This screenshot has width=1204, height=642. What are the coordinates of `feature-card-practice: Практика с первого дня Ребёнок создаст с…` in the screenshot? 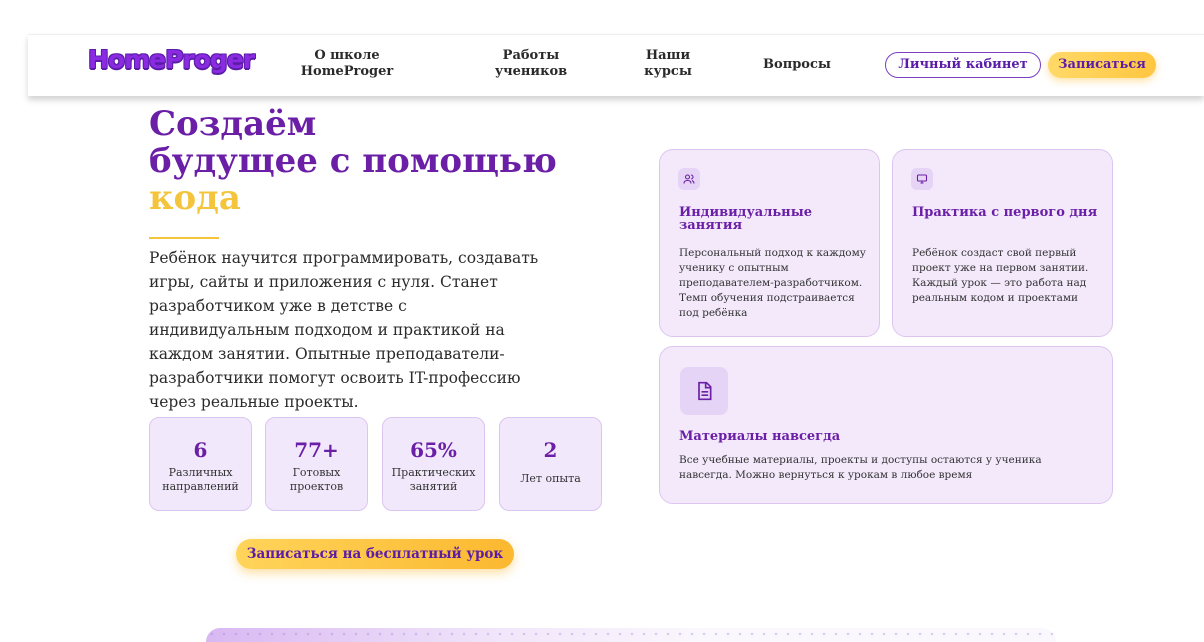 It's located at (1002, 243).